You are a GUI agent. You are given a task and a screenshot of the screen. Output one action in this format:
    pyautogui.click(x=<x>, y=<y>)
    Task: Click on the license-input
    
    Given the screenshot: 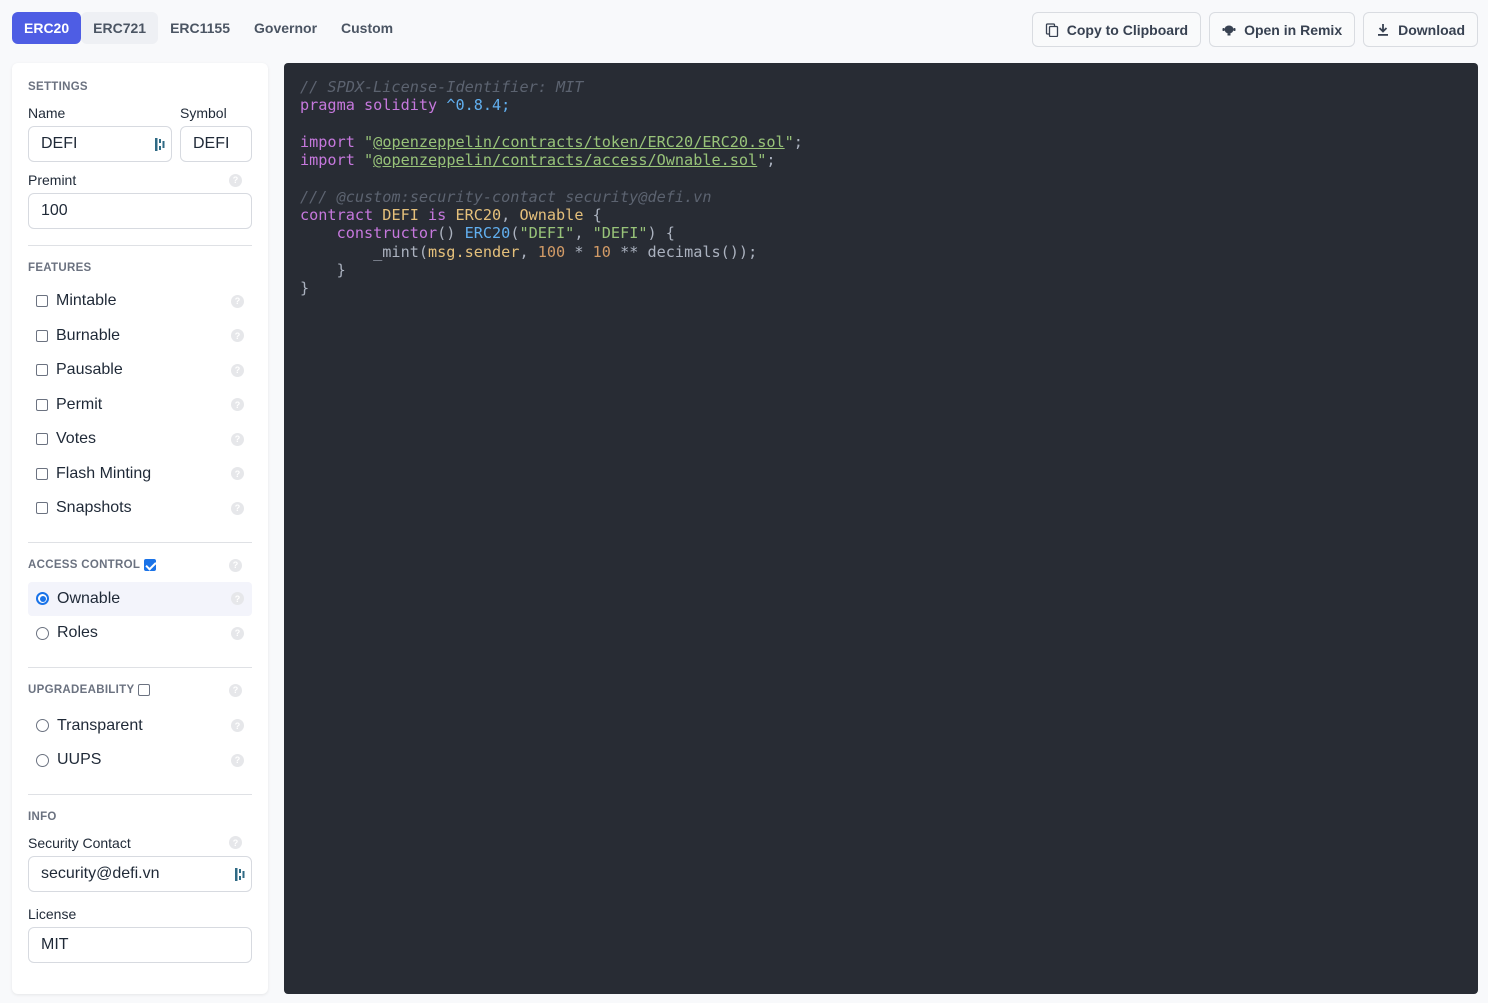 What is the action you would take?
    pyautogui.click(x=140, y=944)
    